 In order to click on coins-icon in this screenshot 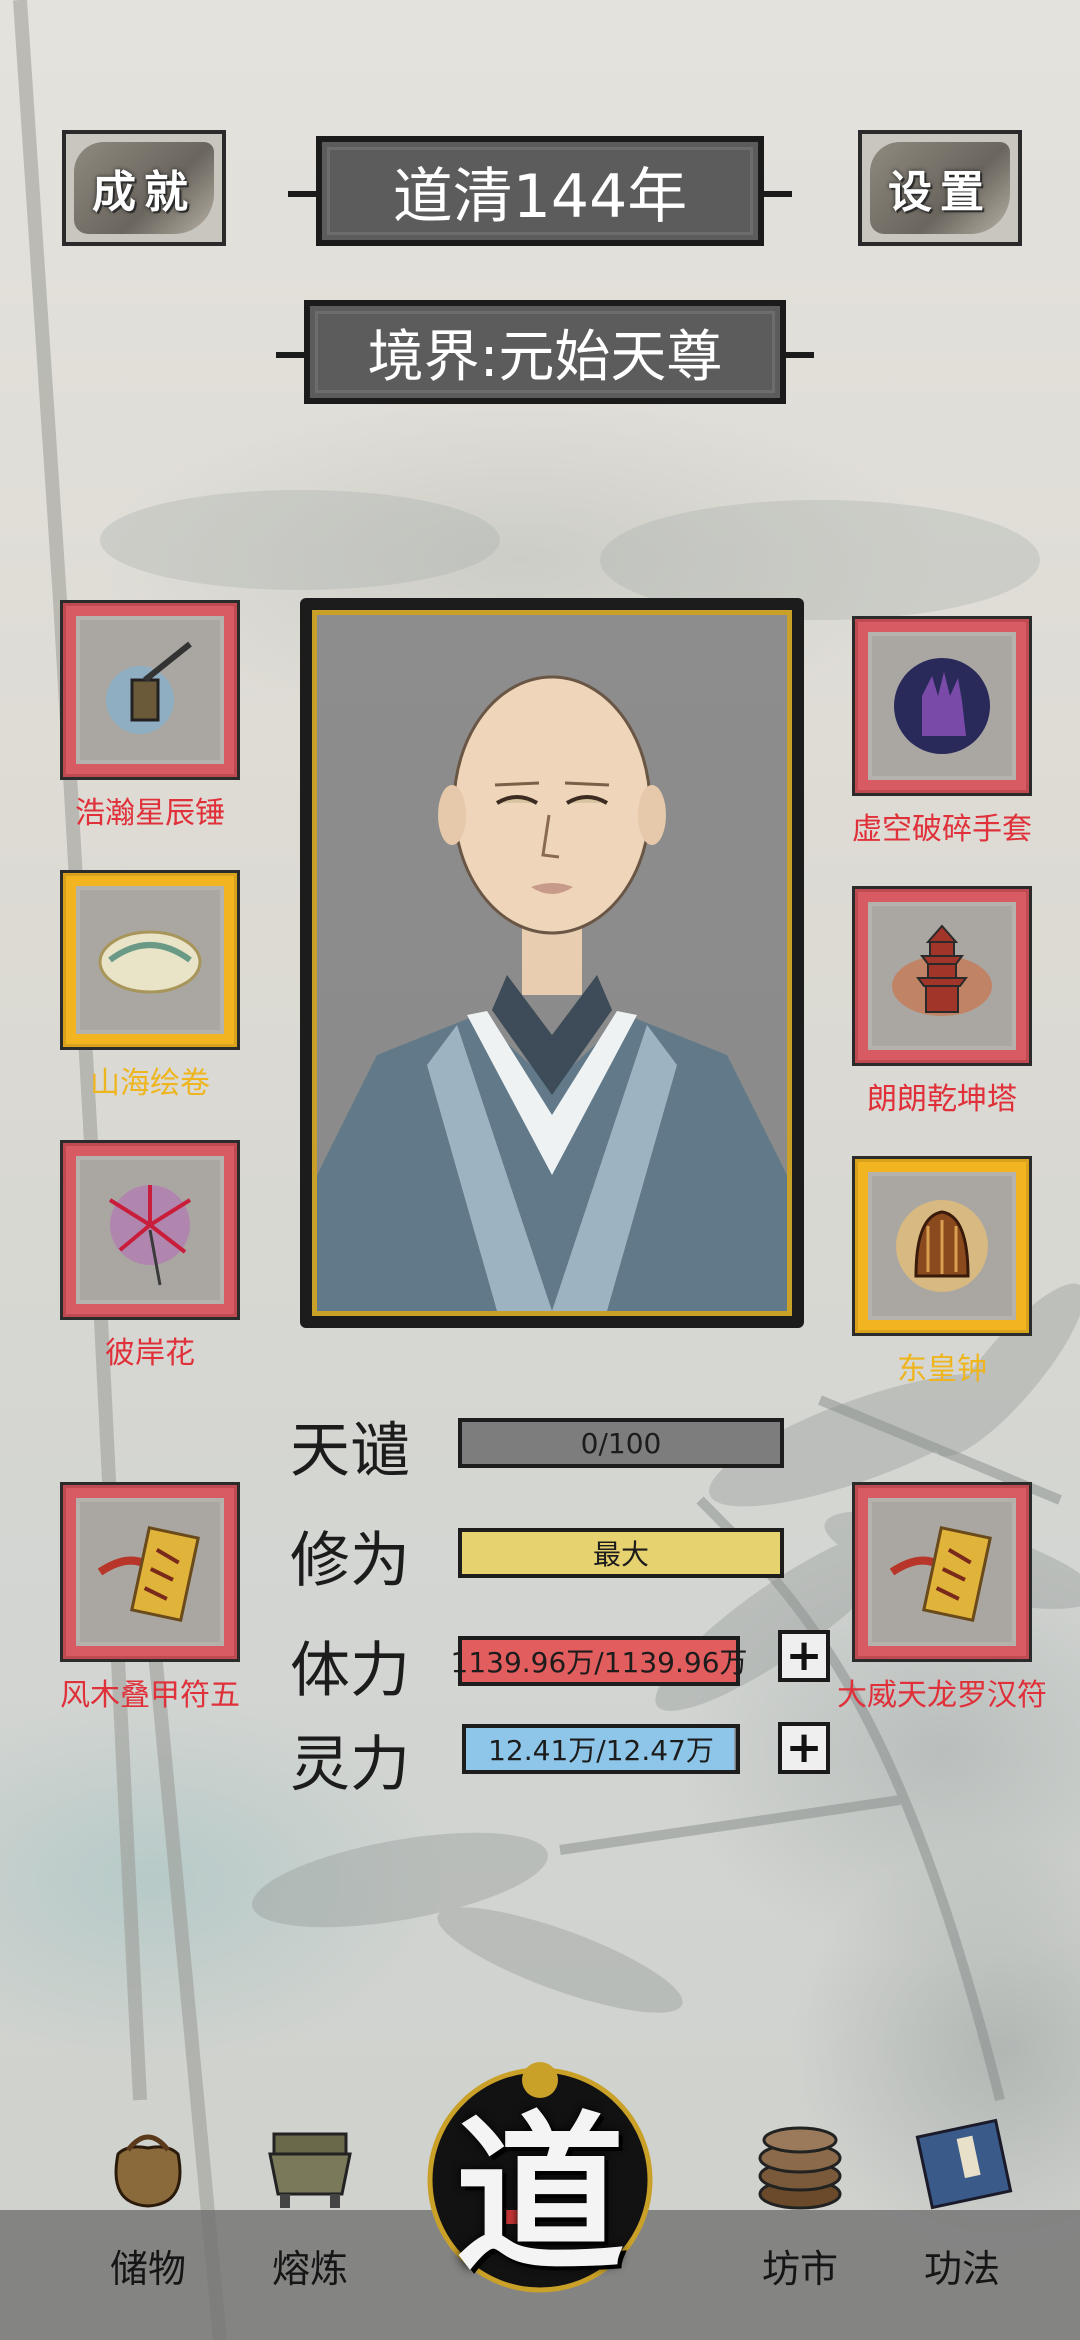, I will do `click(800, 2174)`.